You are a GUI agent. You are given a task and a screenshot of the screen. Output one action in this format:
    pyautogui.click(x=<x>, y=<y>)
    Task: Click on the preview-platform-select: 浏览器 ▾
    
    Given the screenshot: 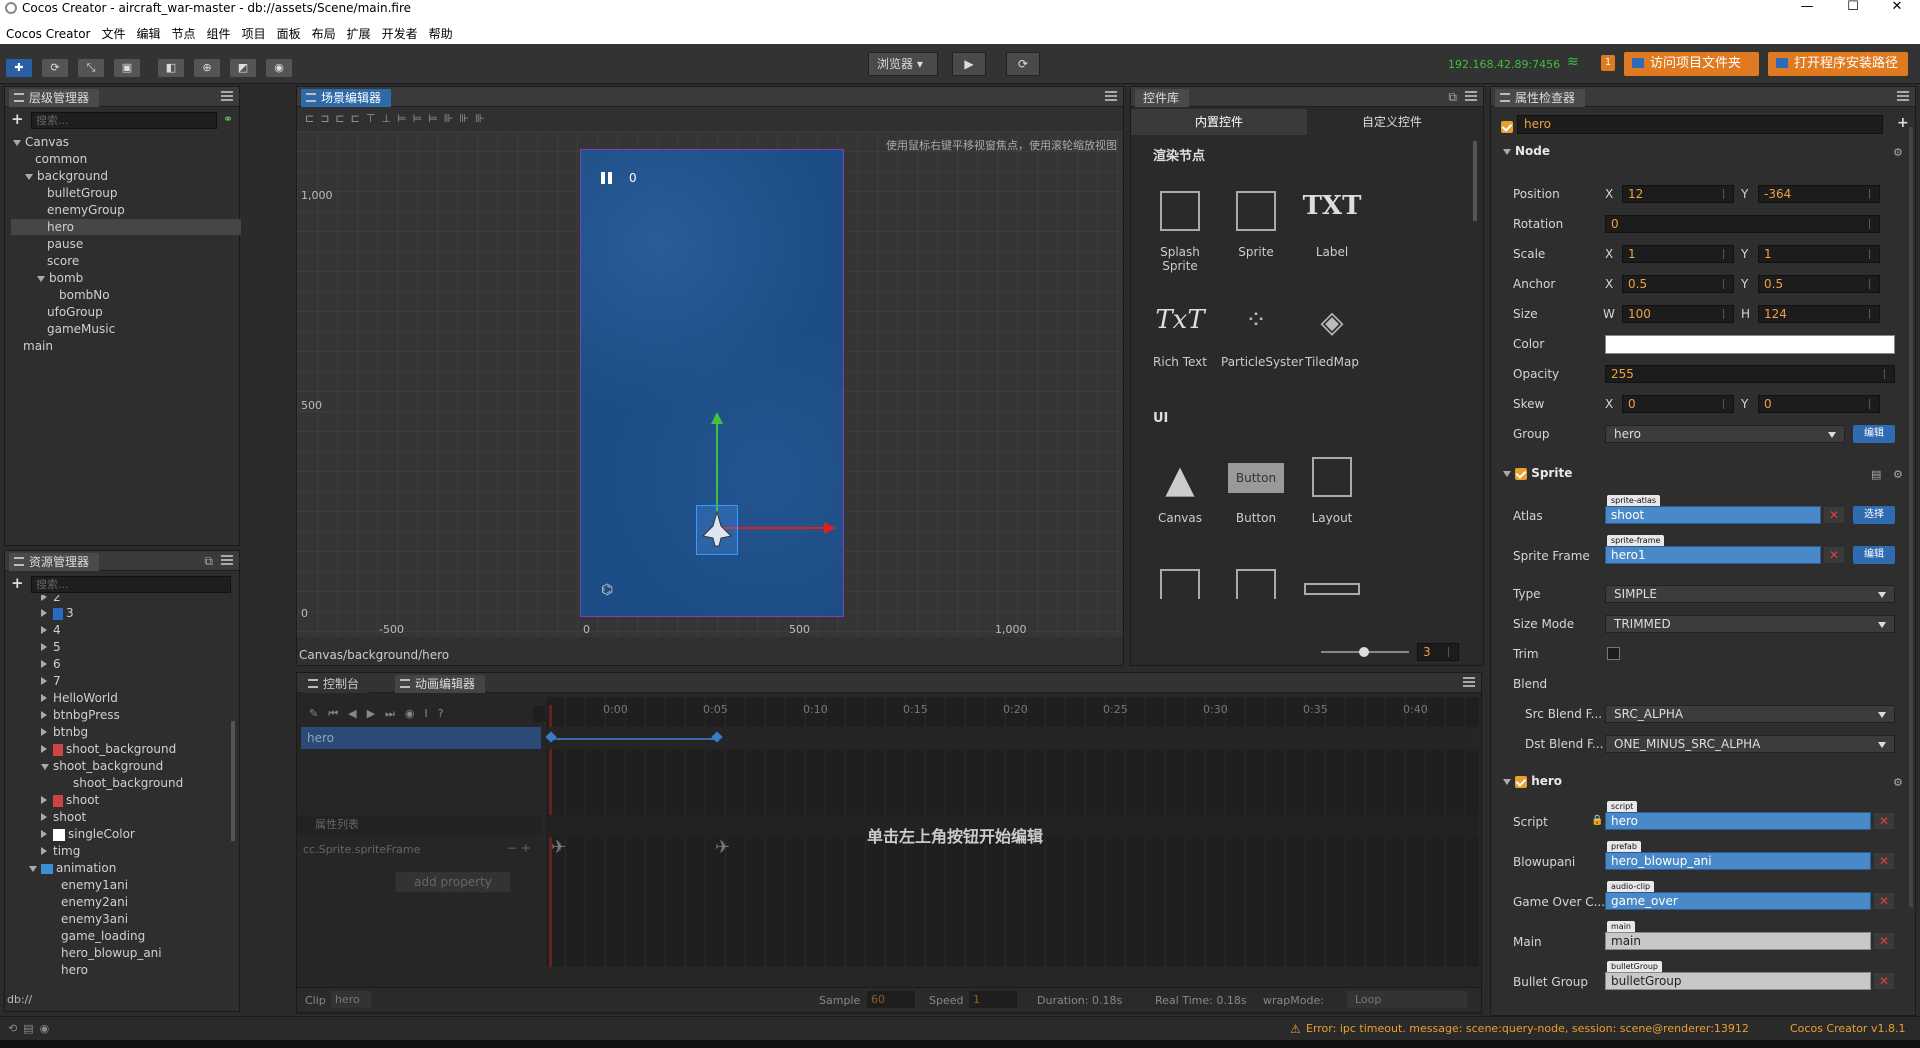 What is the action you would take?
    pyautogui.click(x=903, y=64)
    